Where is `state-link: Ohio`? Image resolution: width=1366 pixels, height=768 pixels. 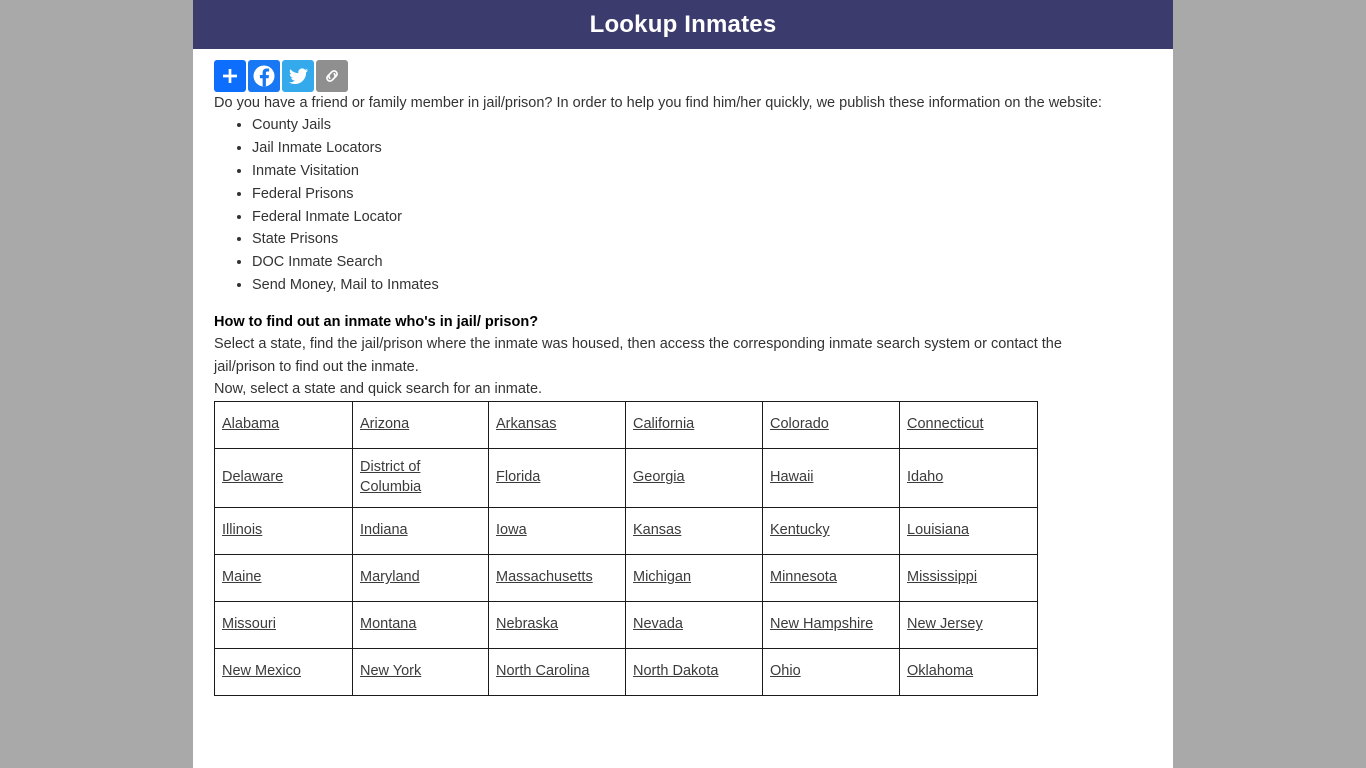
state-link: Ohio is located at coordinates (785, 671).